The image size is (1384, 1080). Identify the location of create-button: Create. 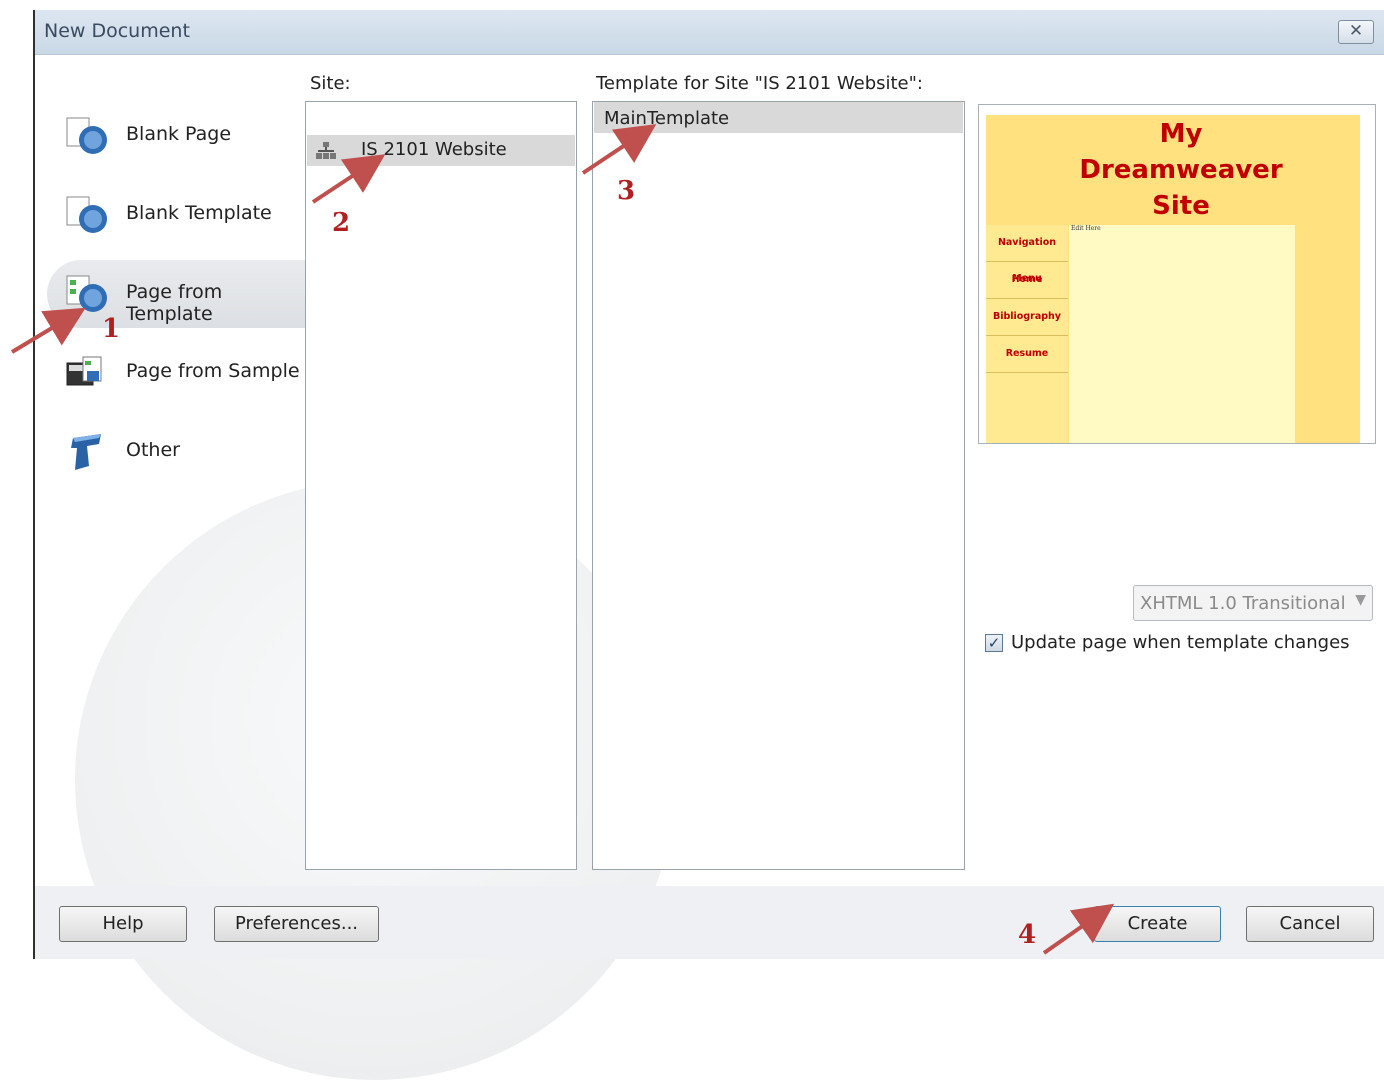
(1157, 924).